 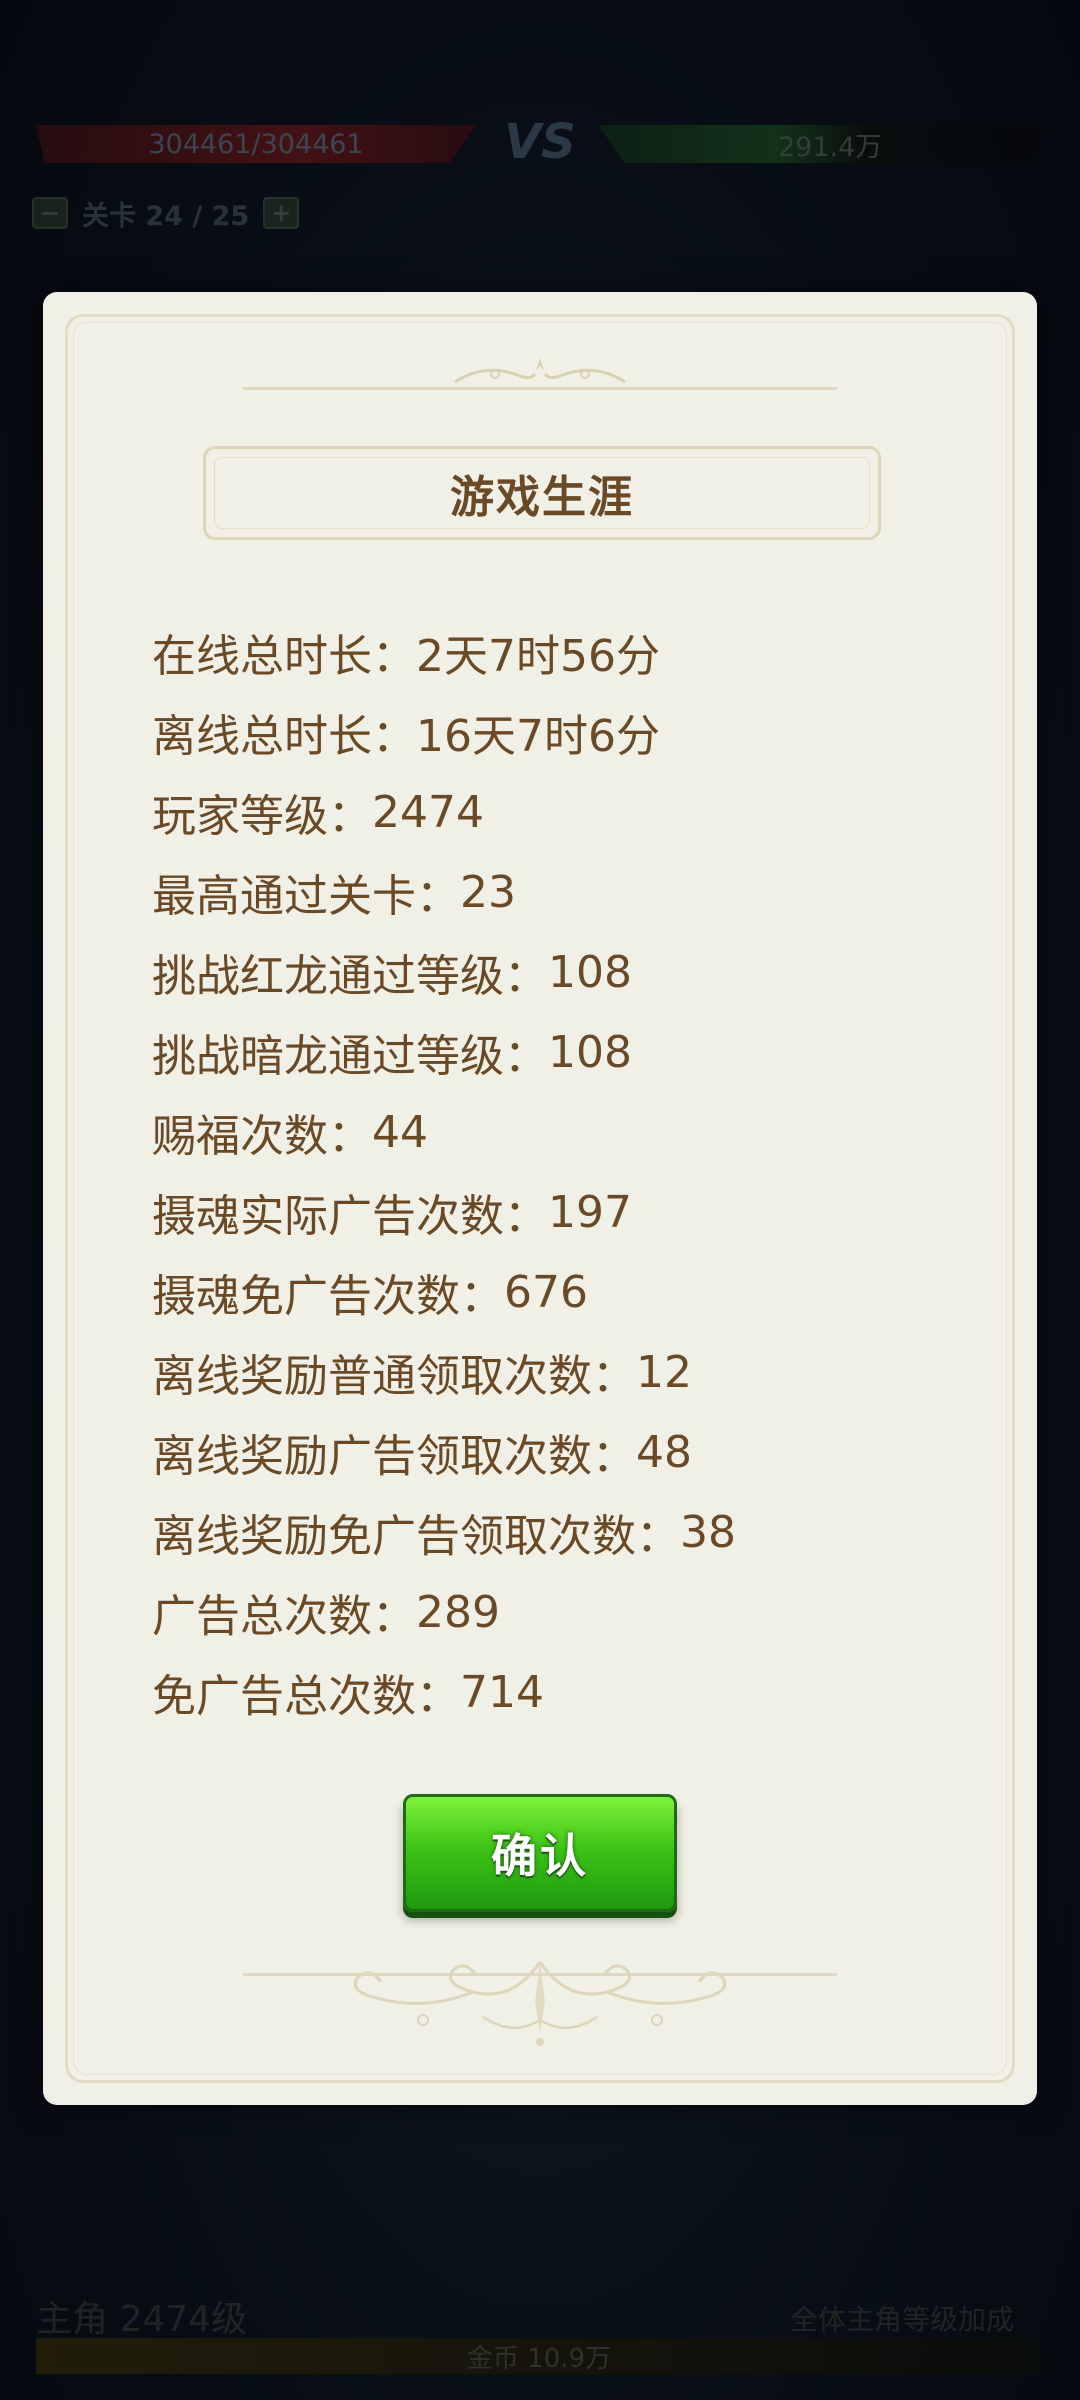 I want to click on player-hp-bar: 304461/304461, so click(x=256, y=144).